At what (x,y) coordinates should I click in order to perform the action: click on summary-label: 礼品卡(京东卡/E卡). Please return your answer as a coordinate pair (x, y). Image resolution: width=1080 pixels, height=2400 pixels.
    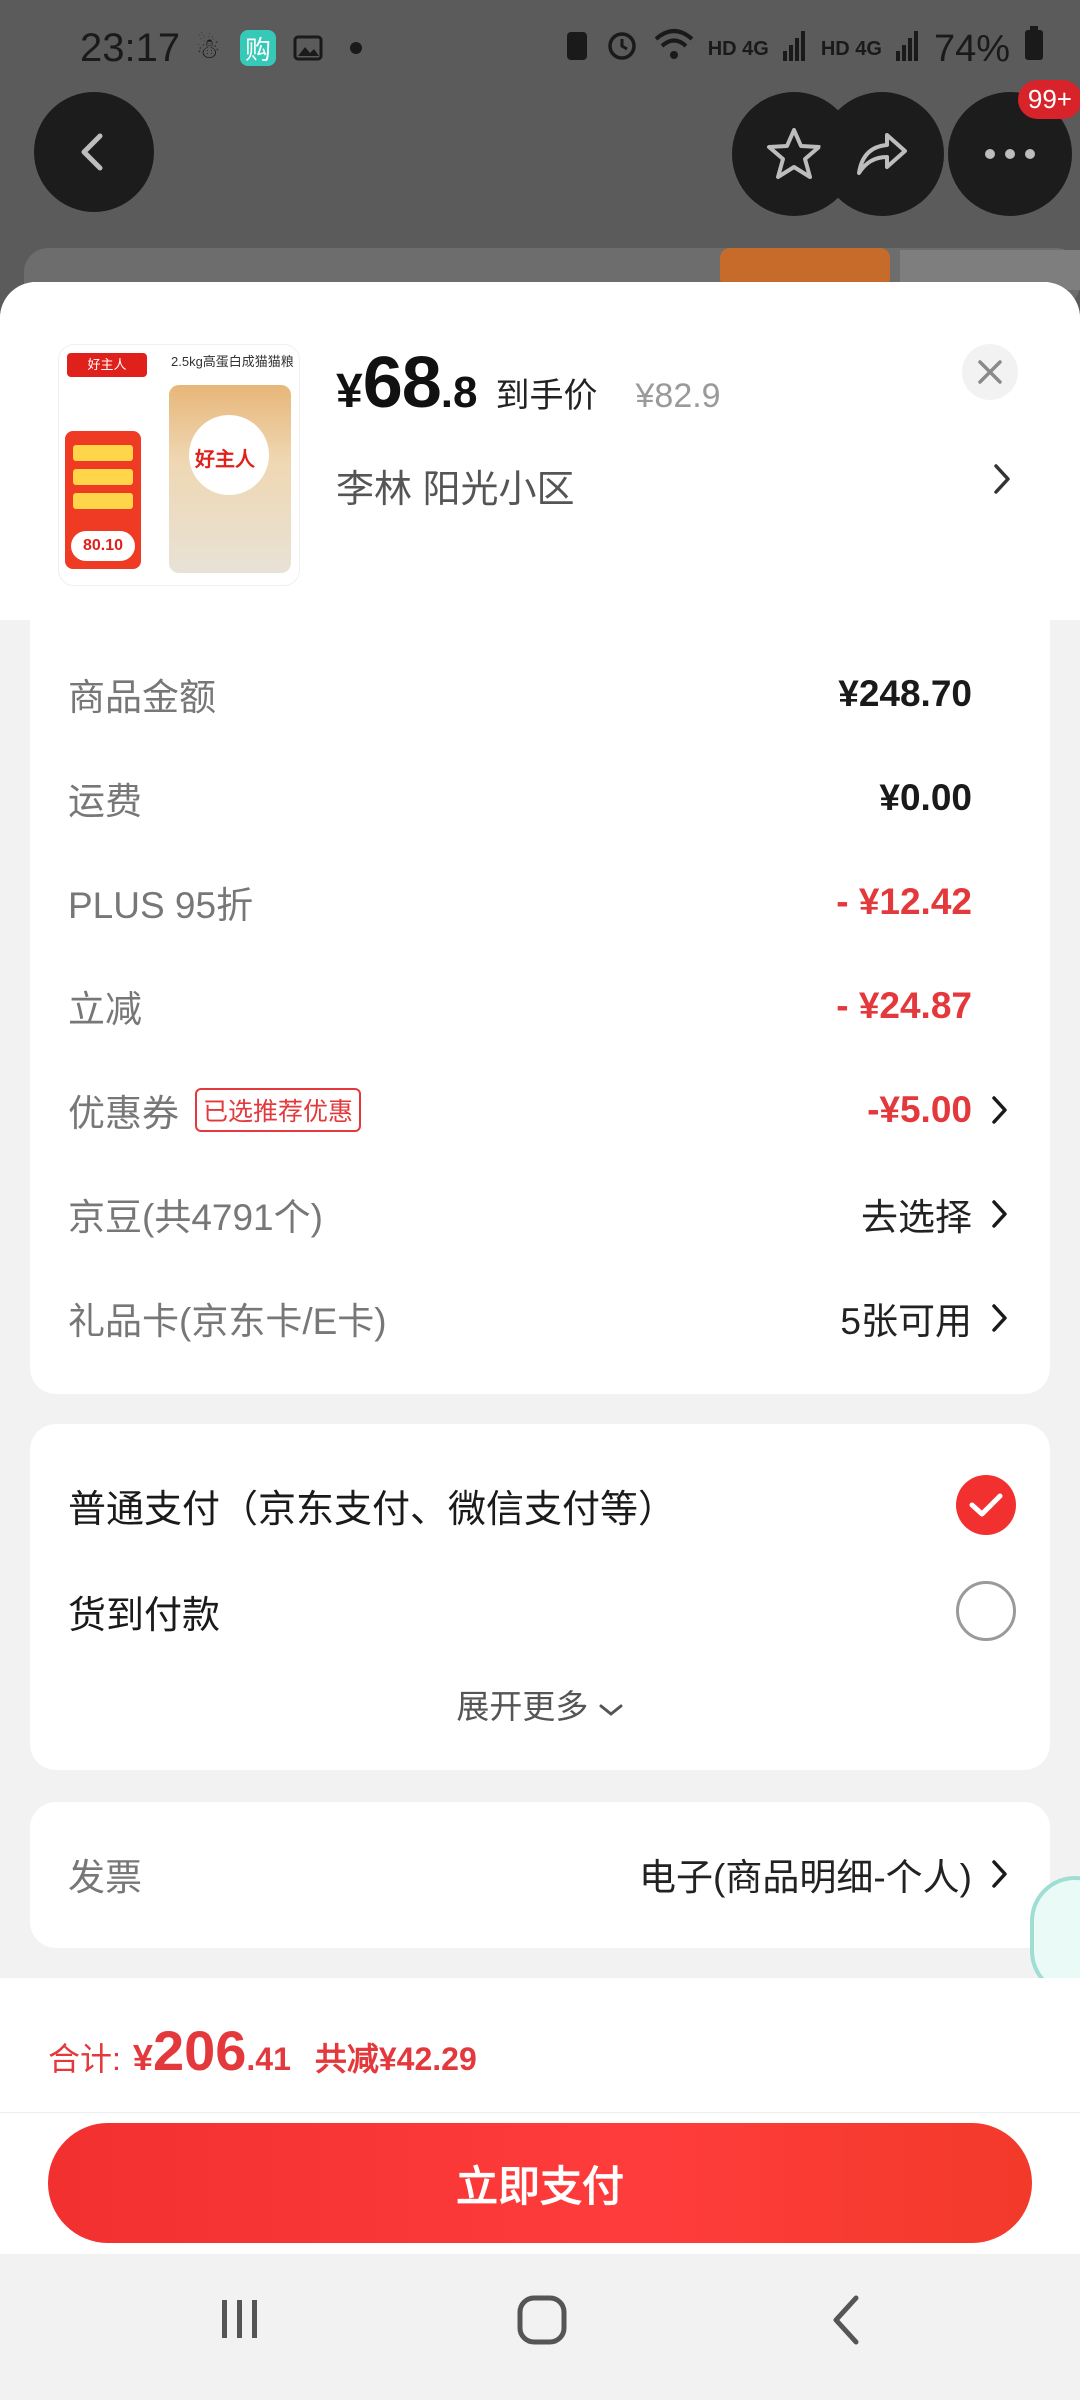
    Looking at the image, I should click on (227, 1321).